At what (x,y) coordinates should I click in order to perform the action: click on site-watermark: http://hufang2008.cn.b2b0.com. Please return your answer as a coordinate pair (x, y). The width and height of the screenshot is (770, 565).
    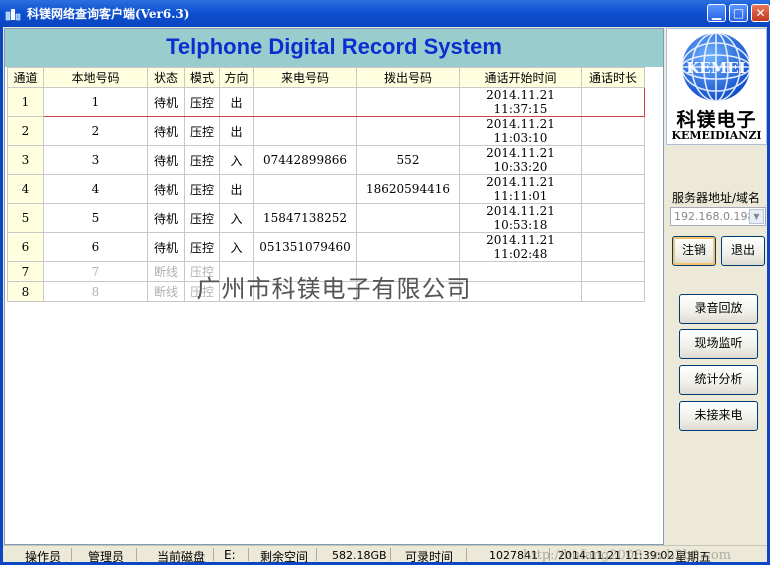
    Looking at the image, I should click on (627, 555).